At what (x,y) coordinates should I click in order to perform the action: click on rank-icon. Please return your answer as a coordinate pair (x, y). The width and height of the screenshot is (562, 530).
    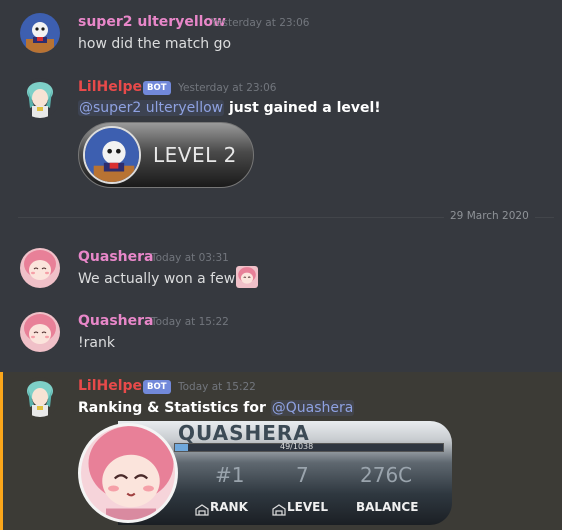
    Looking at the image, I should click on (202, 508).